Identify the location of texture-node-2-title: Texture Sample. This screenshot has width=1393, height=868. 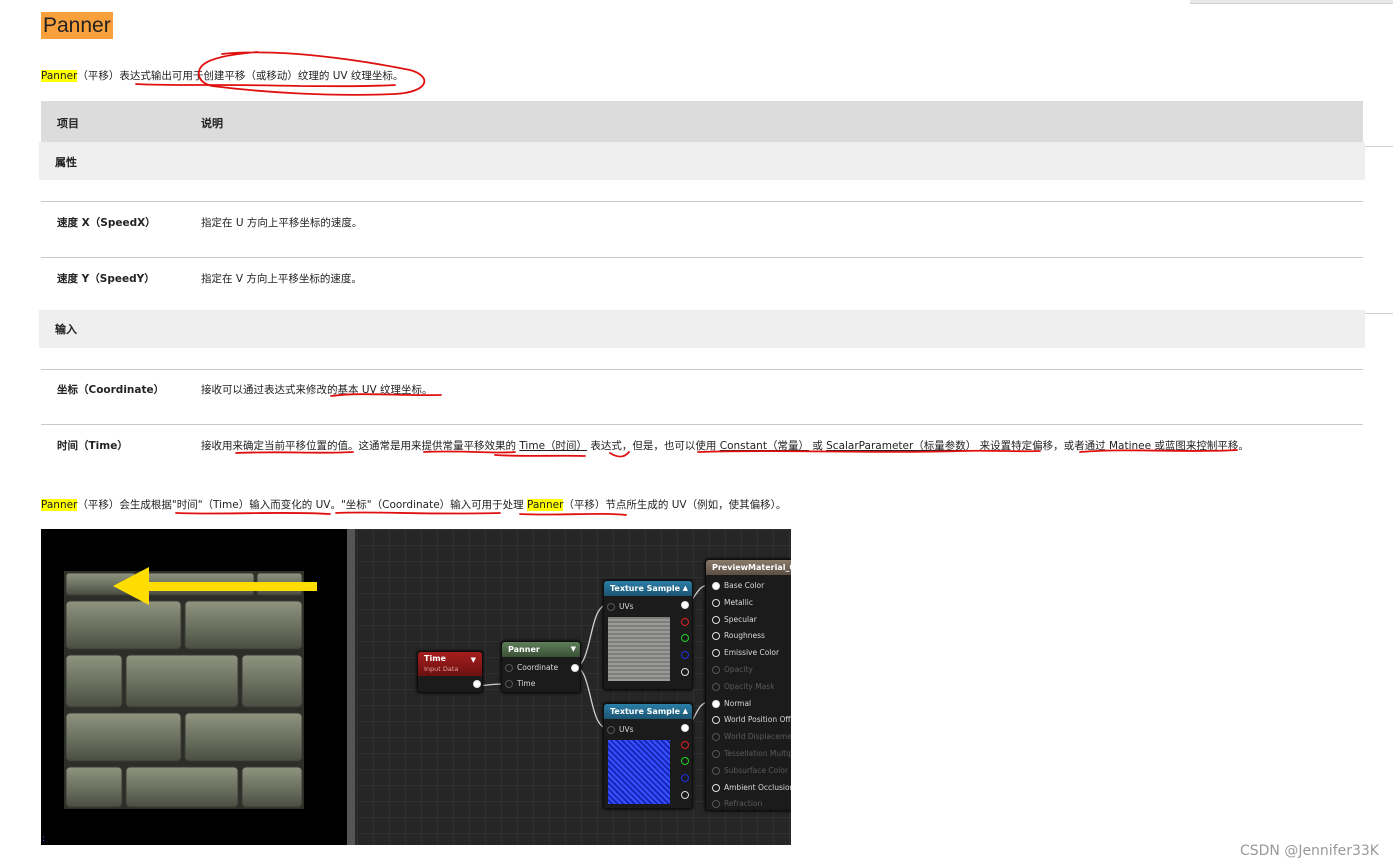
(645, 711).